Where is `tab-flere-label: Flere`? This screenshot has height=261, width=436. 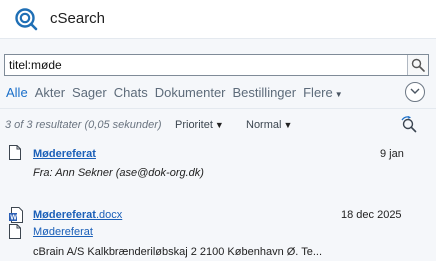 tab-flere-label: Flere is located at coordinates (318, 92).